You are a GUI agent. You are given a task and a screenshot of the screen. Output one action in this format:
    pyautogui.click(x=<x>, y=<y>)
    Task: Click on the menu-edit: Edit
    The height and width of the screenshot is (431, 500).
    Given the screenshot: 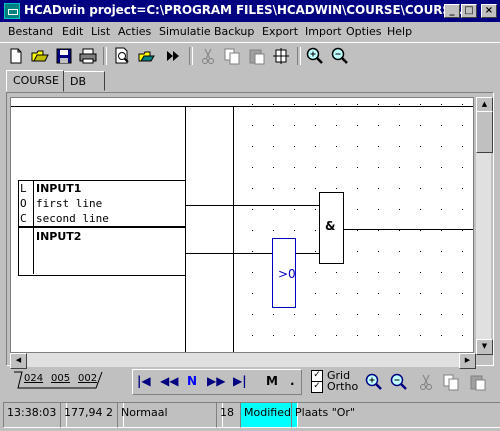 What is the action you would take?
    pyautogui.click(x=72, y=31)
    